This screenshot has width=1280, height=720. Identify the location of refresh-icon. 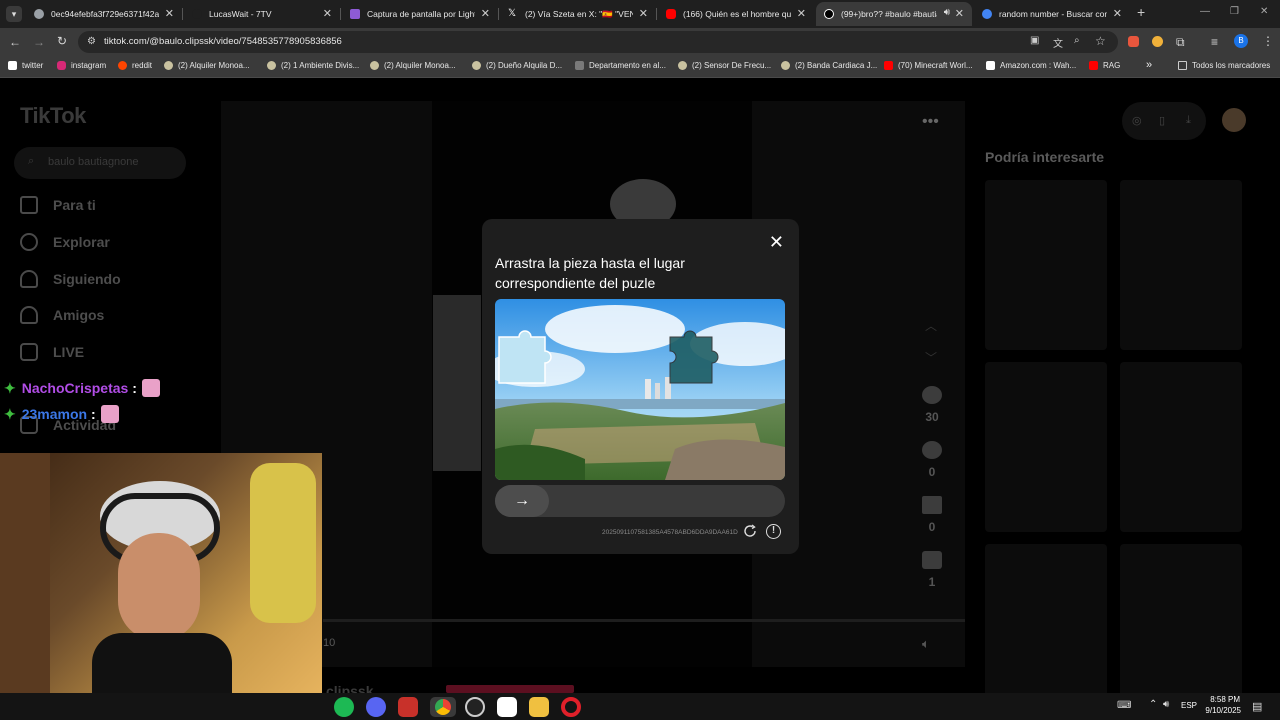
(750, 531).